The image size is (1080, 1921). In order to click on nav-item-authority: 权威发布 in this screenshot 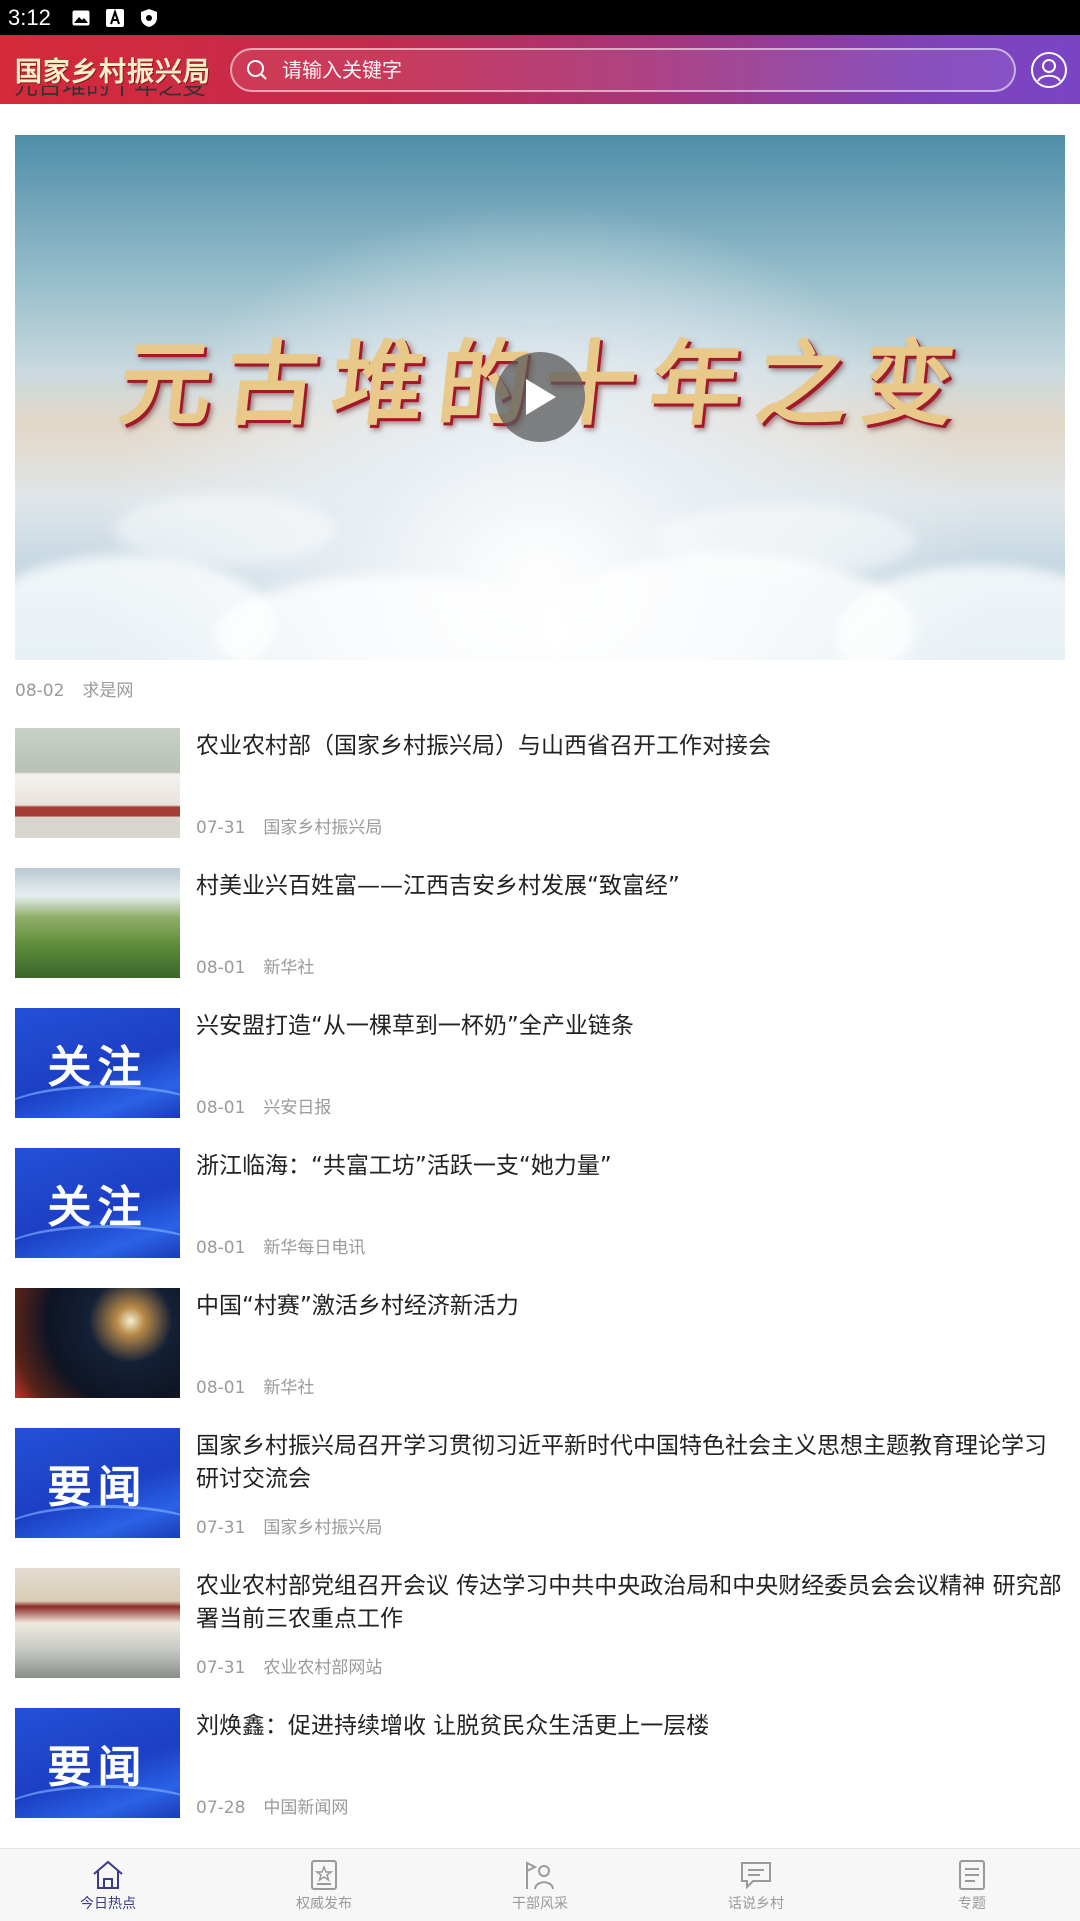, I will do `click(324, 1885)`.